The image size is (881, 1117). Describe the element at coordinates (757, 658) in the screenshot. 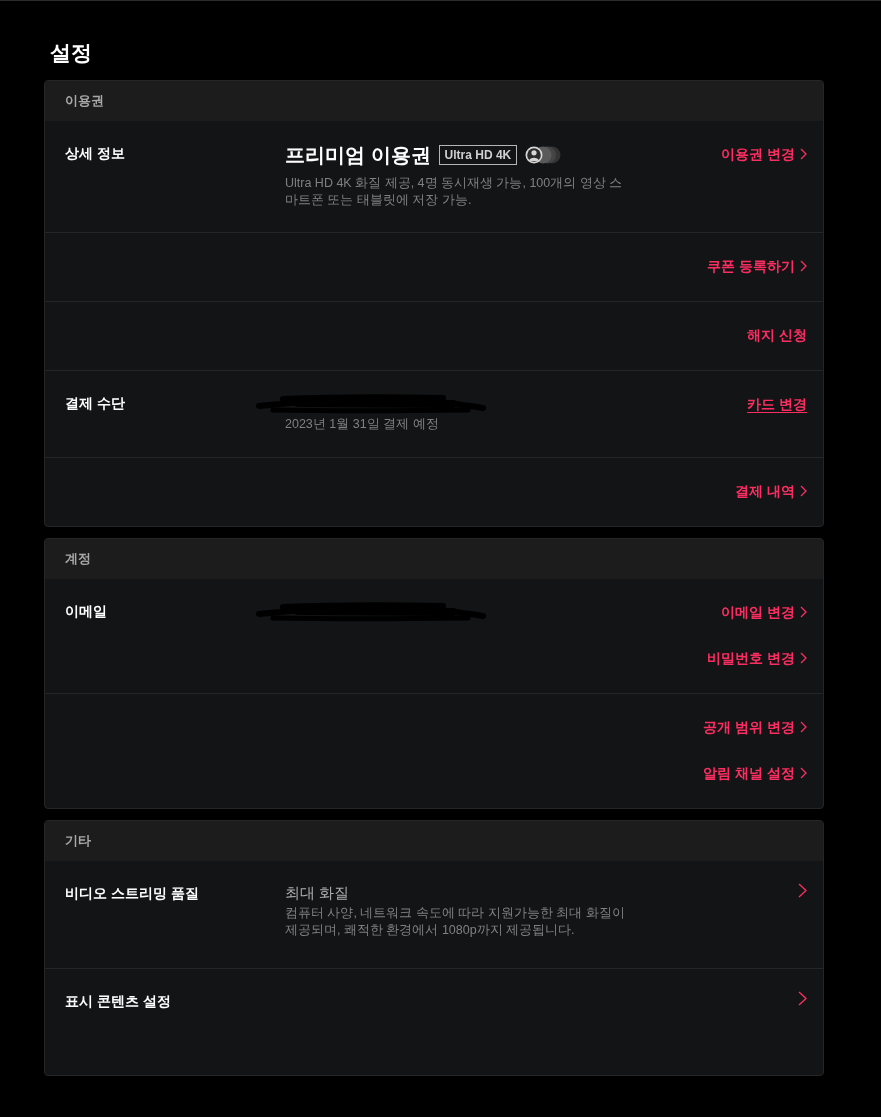

I see `action-link: 비밀번호 변경` at that location.